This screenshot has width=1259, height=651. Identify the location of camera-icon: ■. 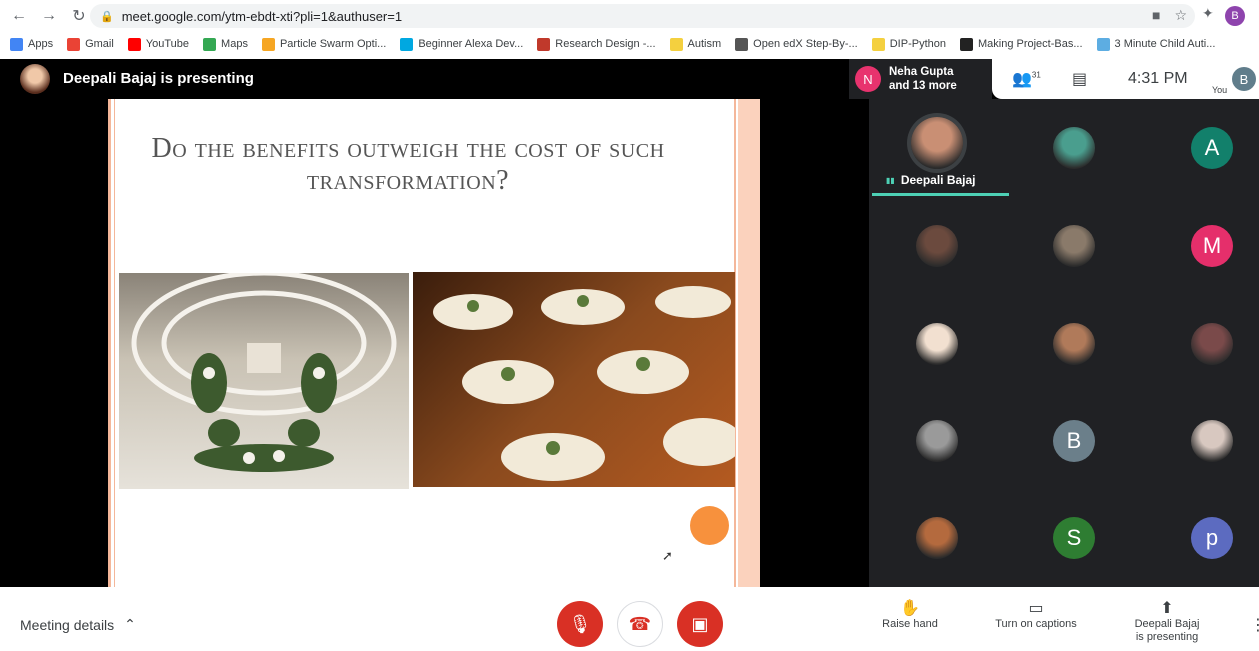
(1156, 15).